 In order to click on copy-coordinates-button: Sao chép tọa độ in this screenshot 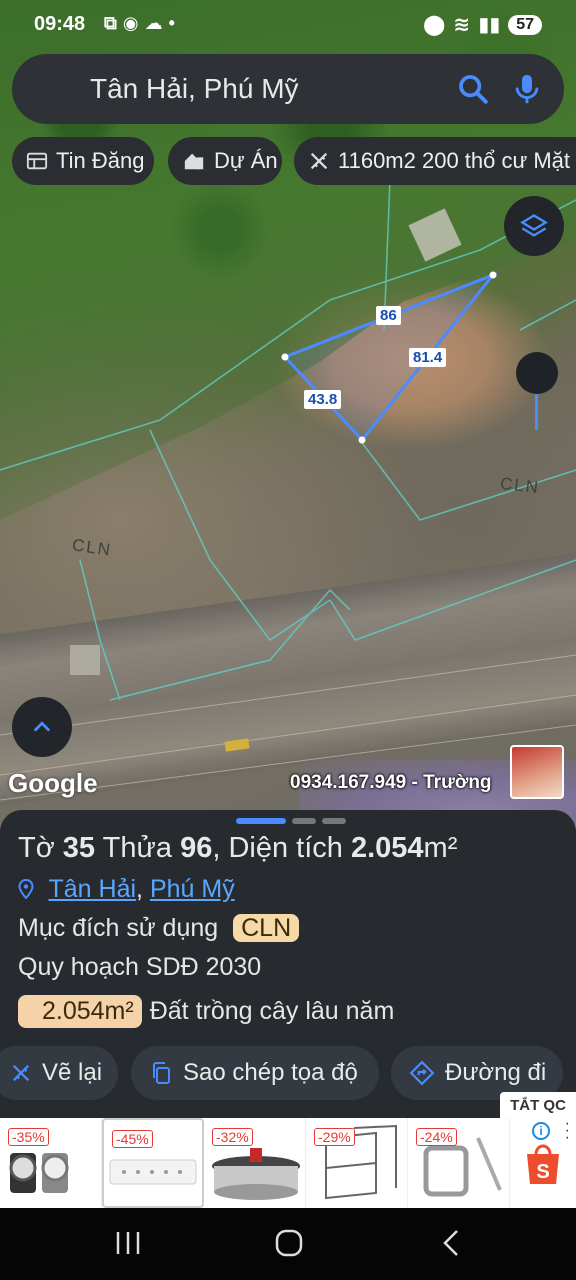, I will do `click(255, 1073)`.